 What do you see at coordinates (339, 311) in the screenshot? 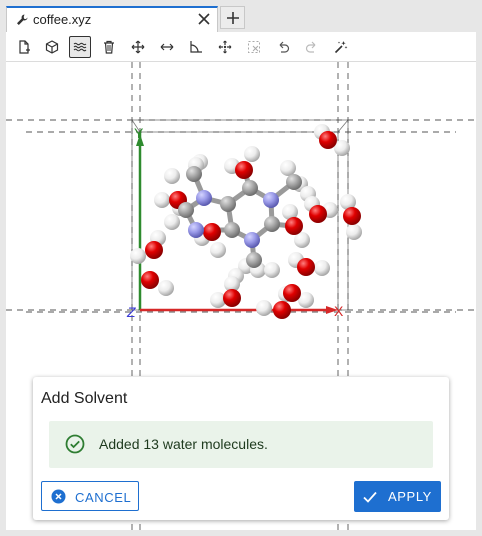
I see `x-axis-label: X` at bounding box center [339, 311].